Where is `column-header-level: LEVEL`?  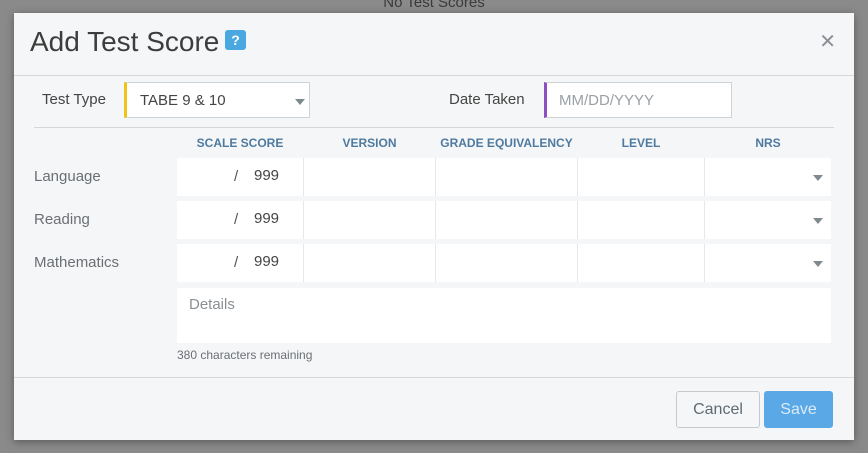 column-header-level: LEVEL is located at coordinates (641, 143).